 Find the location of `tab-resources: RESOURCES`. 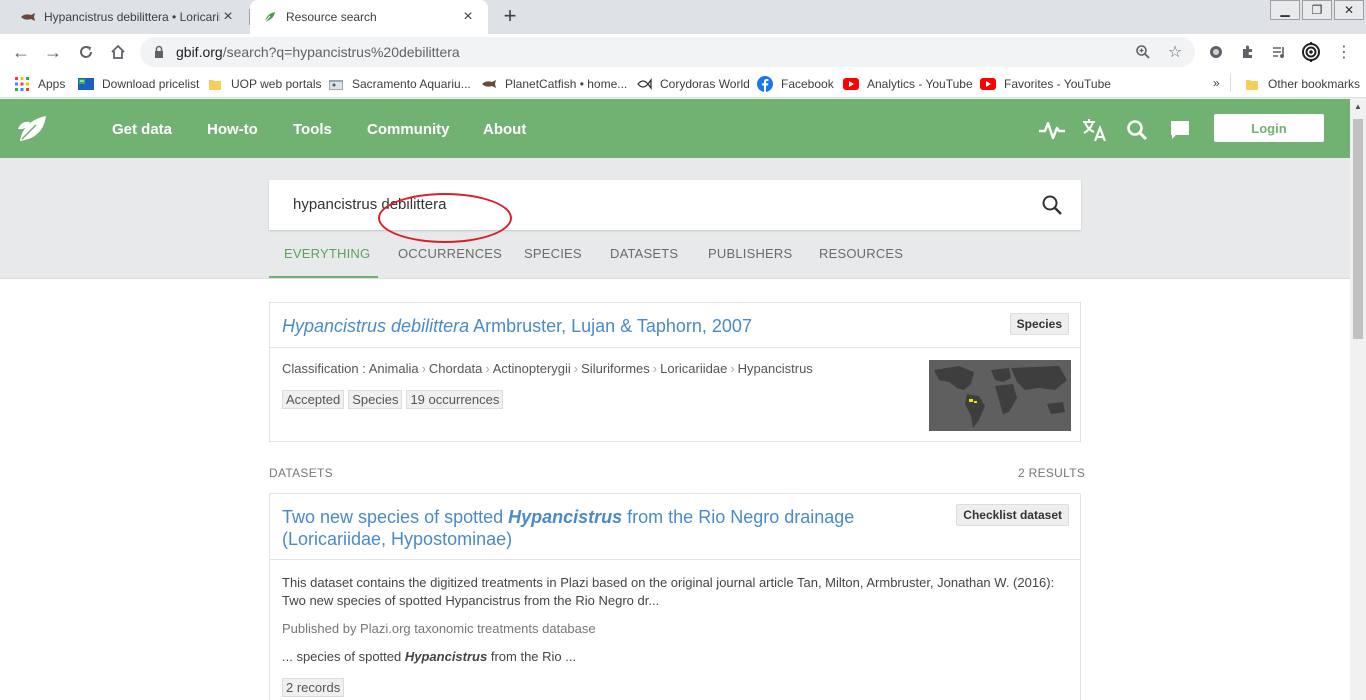

tab-resources: RESOURCES is located at coordinates (861, 259).